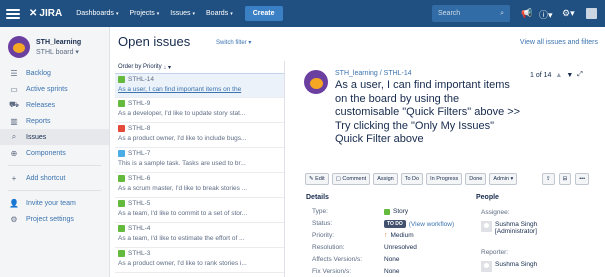  What do you see at coordinates (54, 73) in the screenshot?
I see `sidebar-item-backlog: ☰ Backlog` at bounding box center [54, 73].